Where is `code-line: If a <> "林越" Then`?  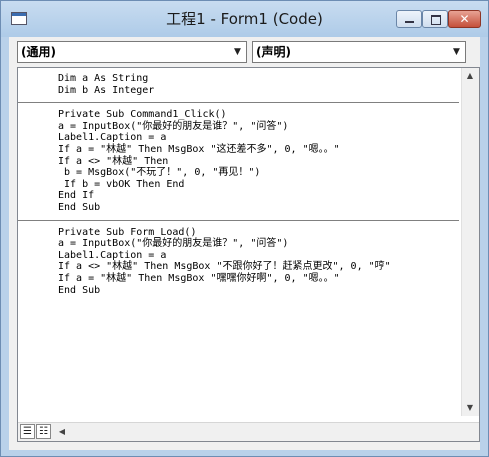 code-line: If a <> "林越" Then is located at coordinates (258, 162).